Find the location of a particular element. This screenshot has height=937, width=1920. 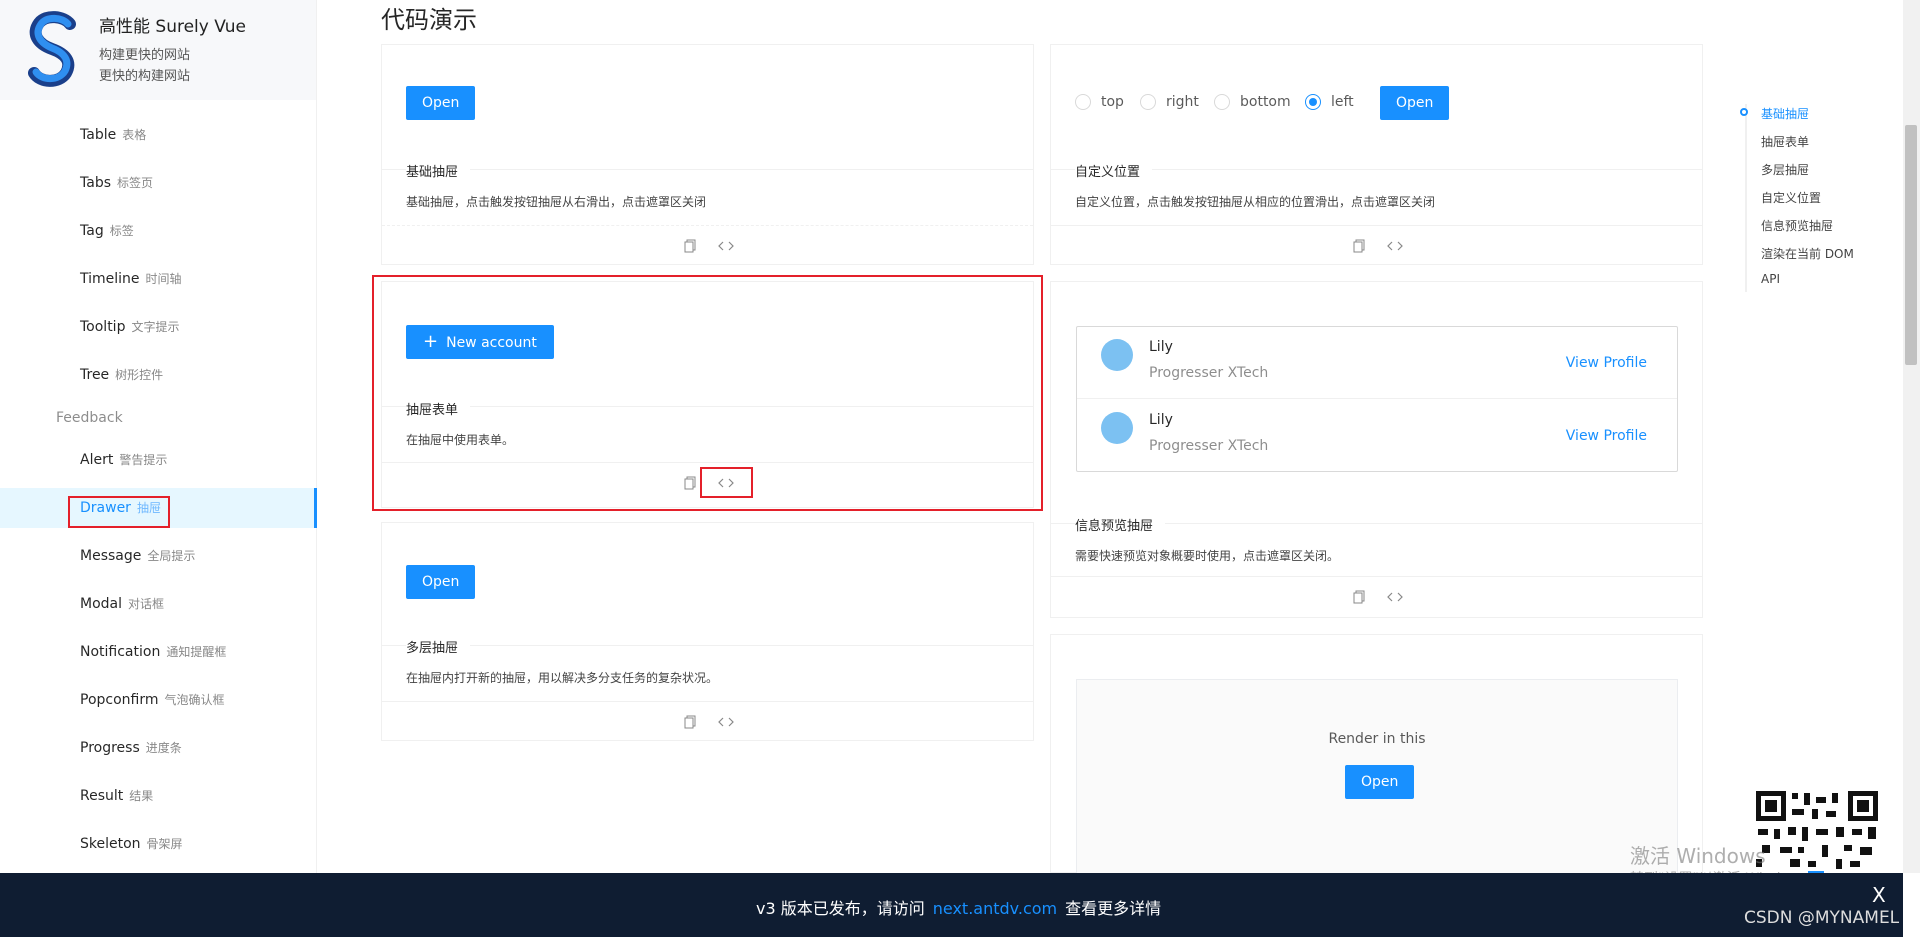

anchor-link-form: 抽屉表单 is located at coordinates (1785, 141).